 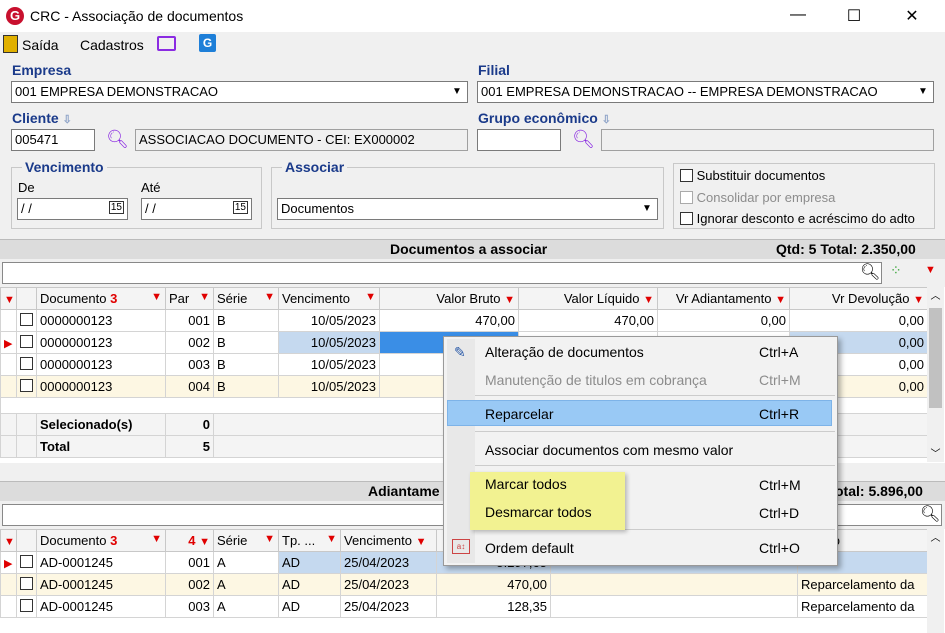 I want to click on summary-cell, so click(x=26, y=424).